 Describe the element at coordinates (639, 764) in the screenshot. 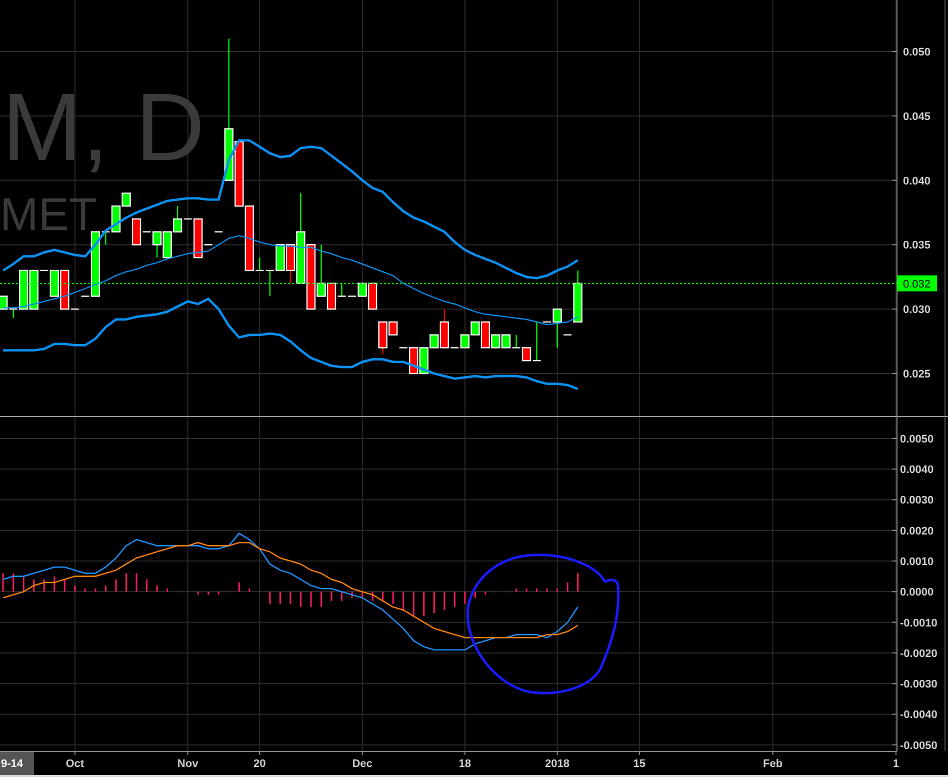

I see `axis-label: 15` at that location.